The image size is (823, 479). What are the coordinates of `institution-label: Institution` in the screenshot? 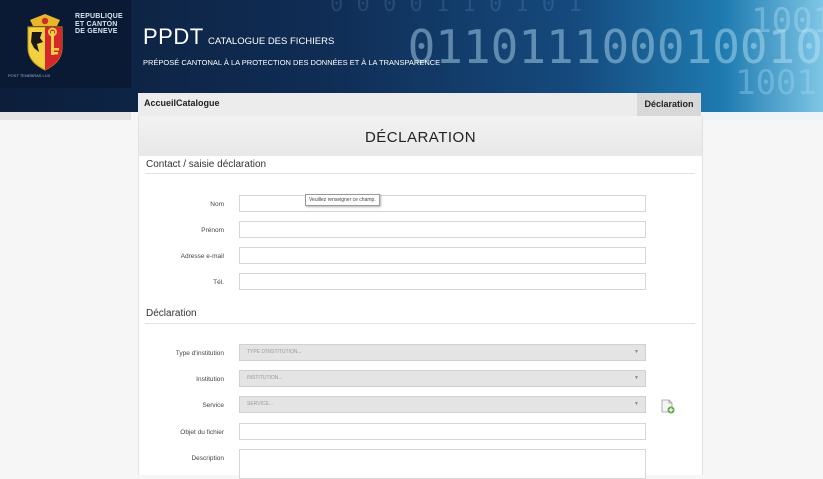 It's located at (210, 379).